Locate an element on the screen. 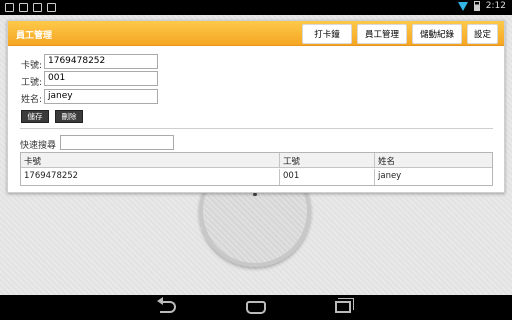  employee-table: 卡號 工號 姓名 1769478252 001 janey is located at coordinates (256, 169).